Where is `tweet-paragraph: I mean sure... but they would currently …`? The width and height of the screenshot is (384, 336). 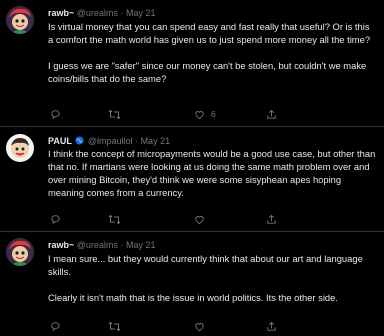 tweet-paragraph: I mean sure... but they would currently … is located at coordinates (205, 265).